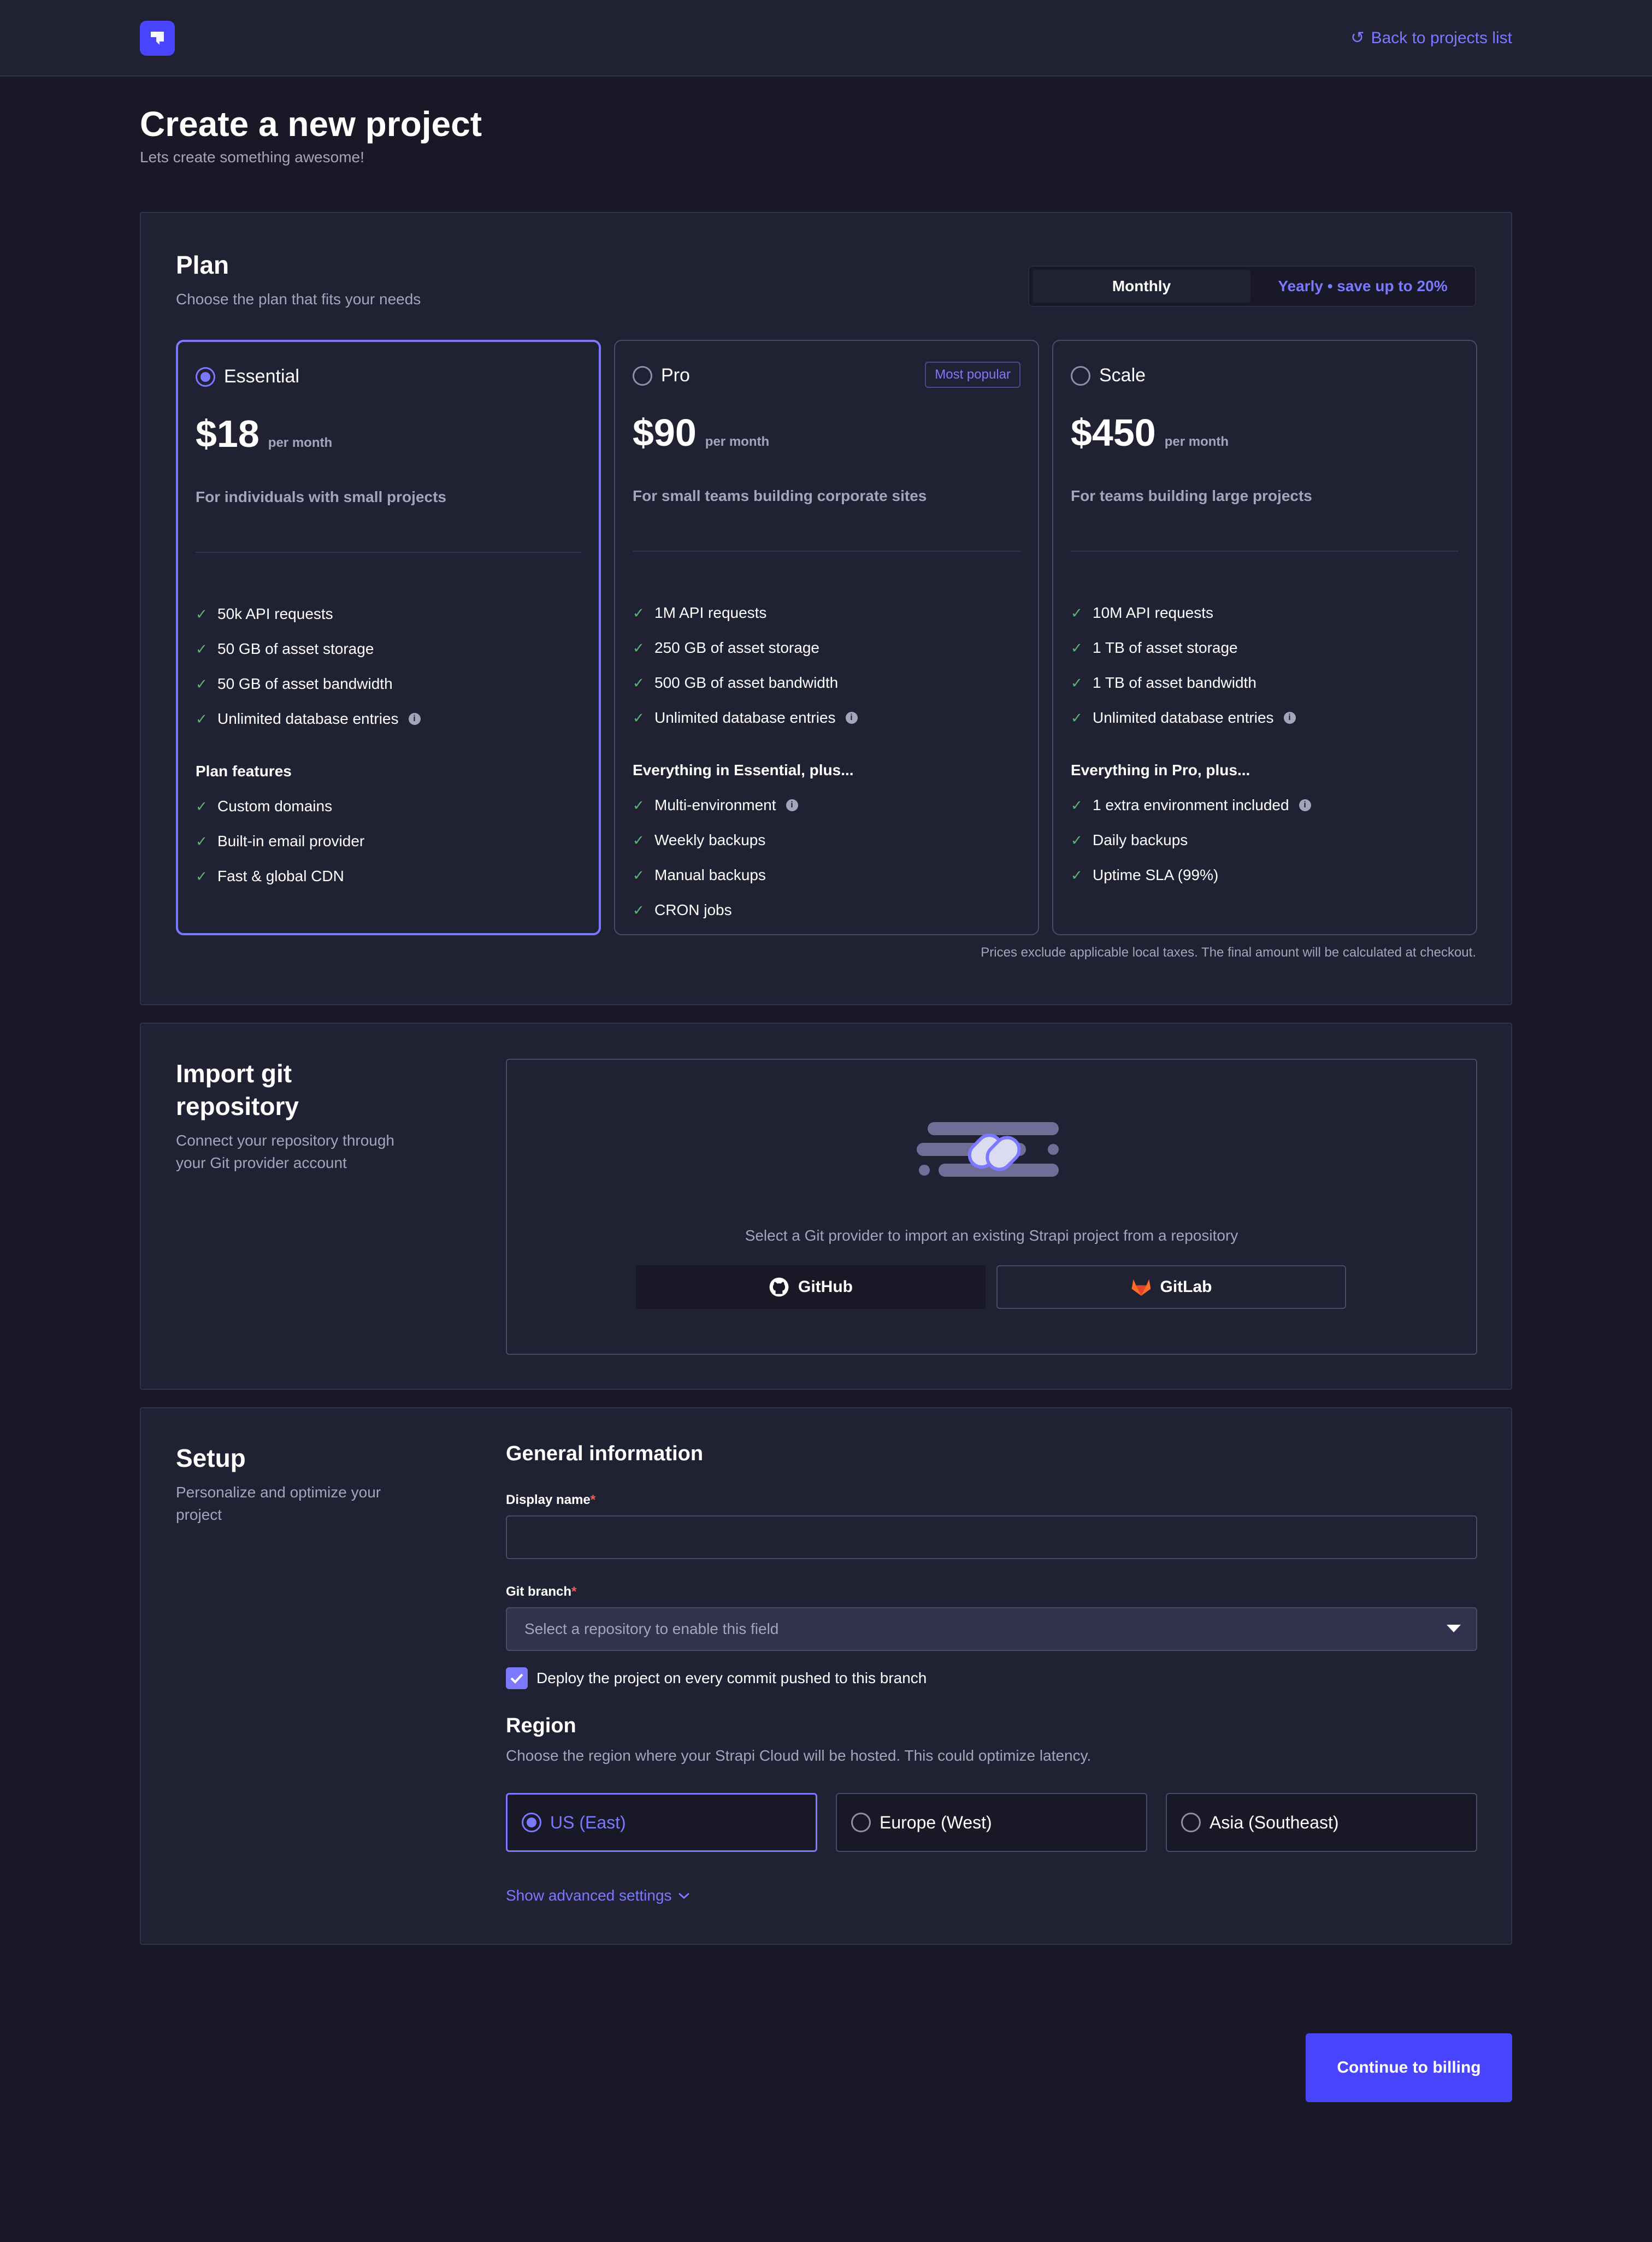 Image resolution: width=1652 pixels, height=2242 pixels. What do you see at coordinates (1321, 1822) in the screenshot?
I see `region-option-asia-southeast: Asia (Southeast)` at bounding box center [1321, 1822].